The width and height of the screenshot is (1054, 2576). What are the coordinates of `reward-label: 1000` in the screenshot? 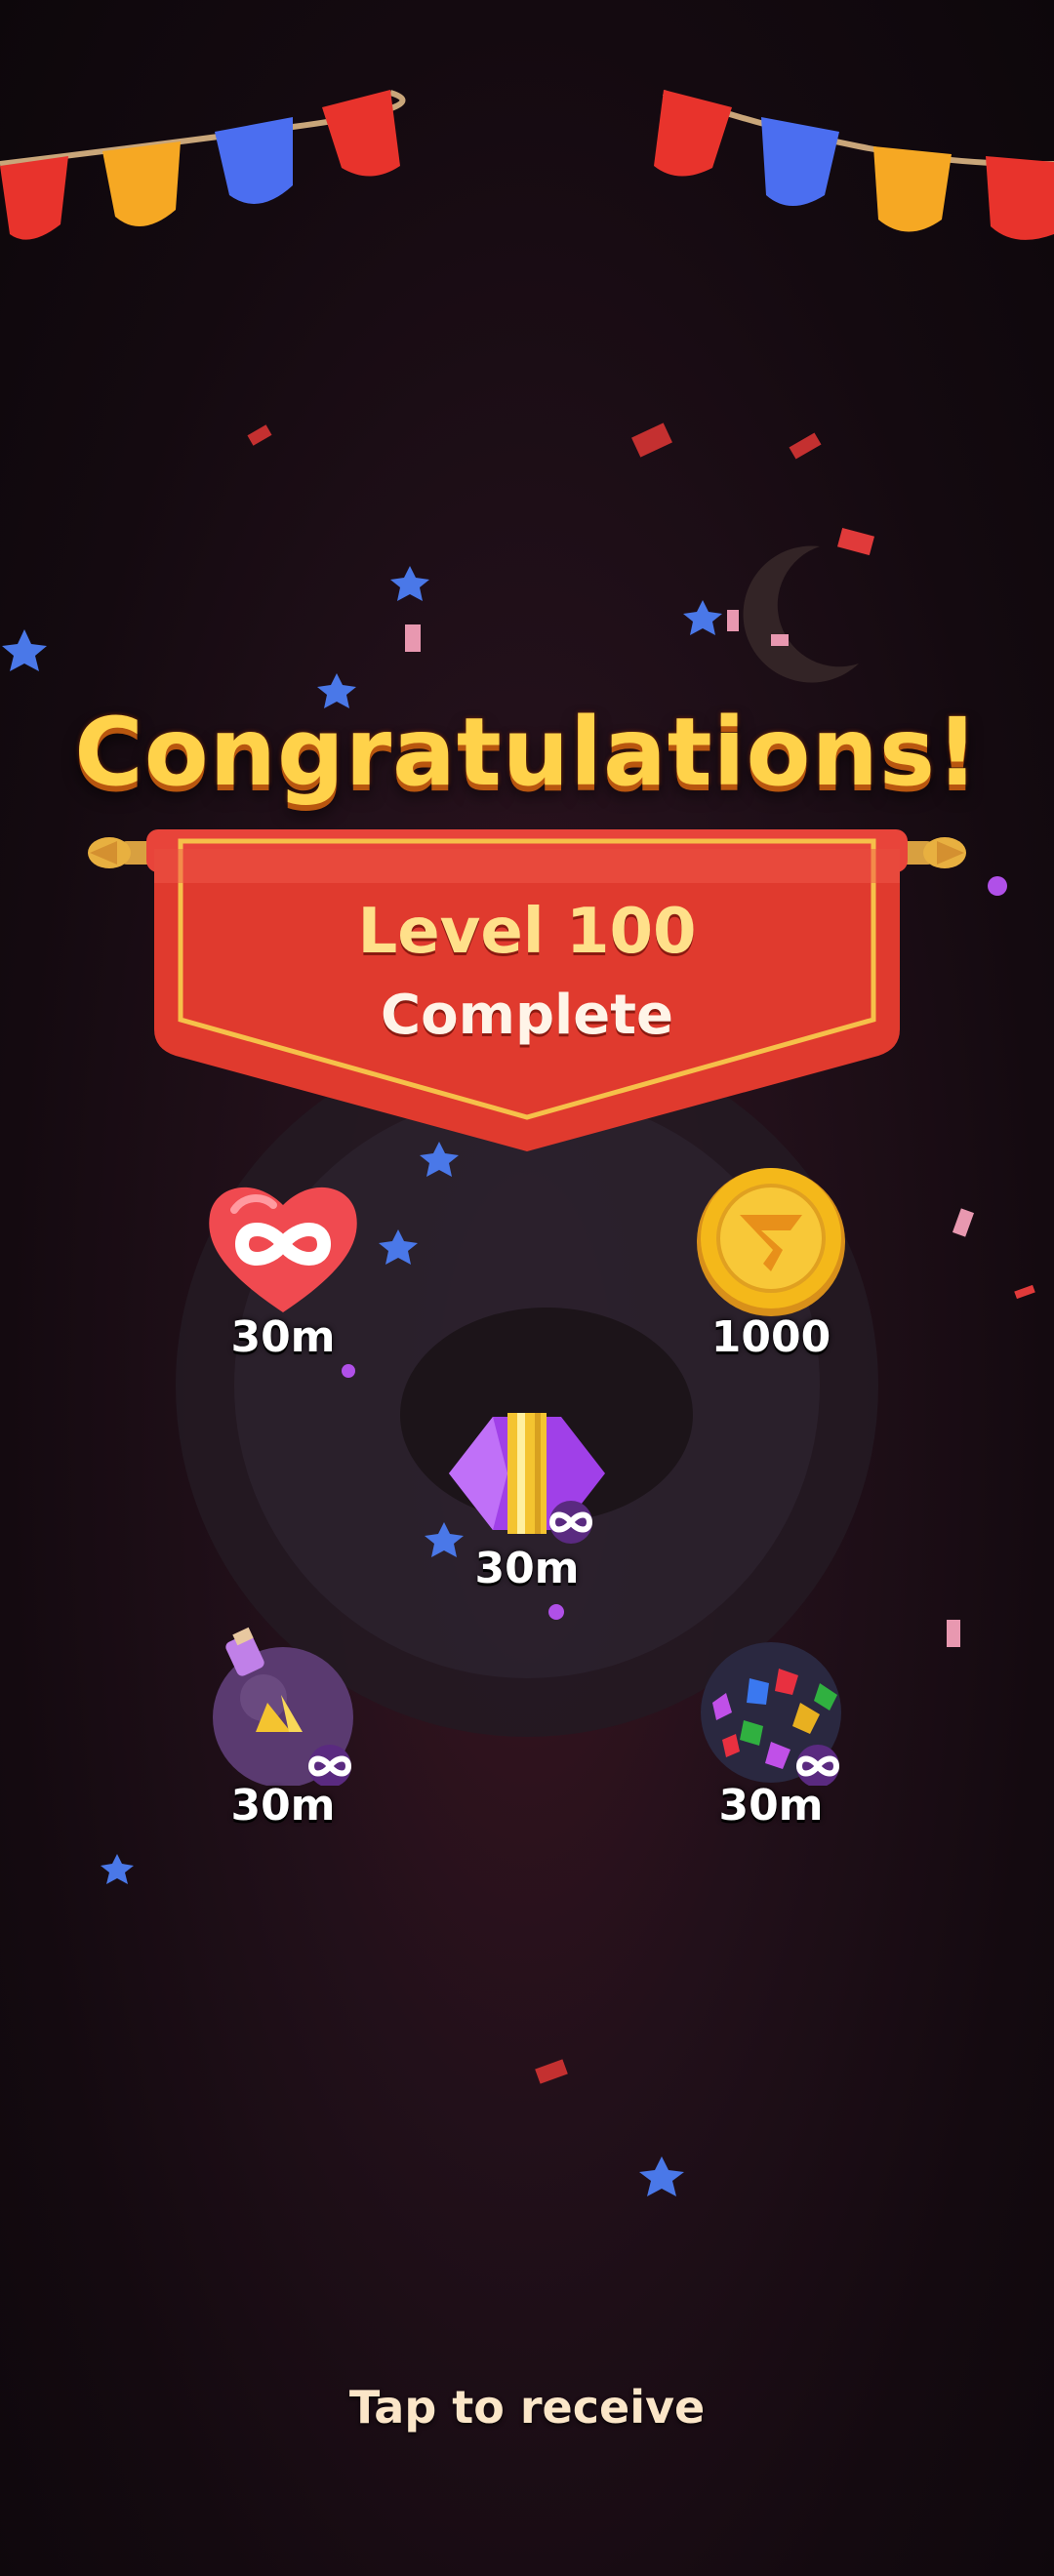 It's located at (770, 1337).